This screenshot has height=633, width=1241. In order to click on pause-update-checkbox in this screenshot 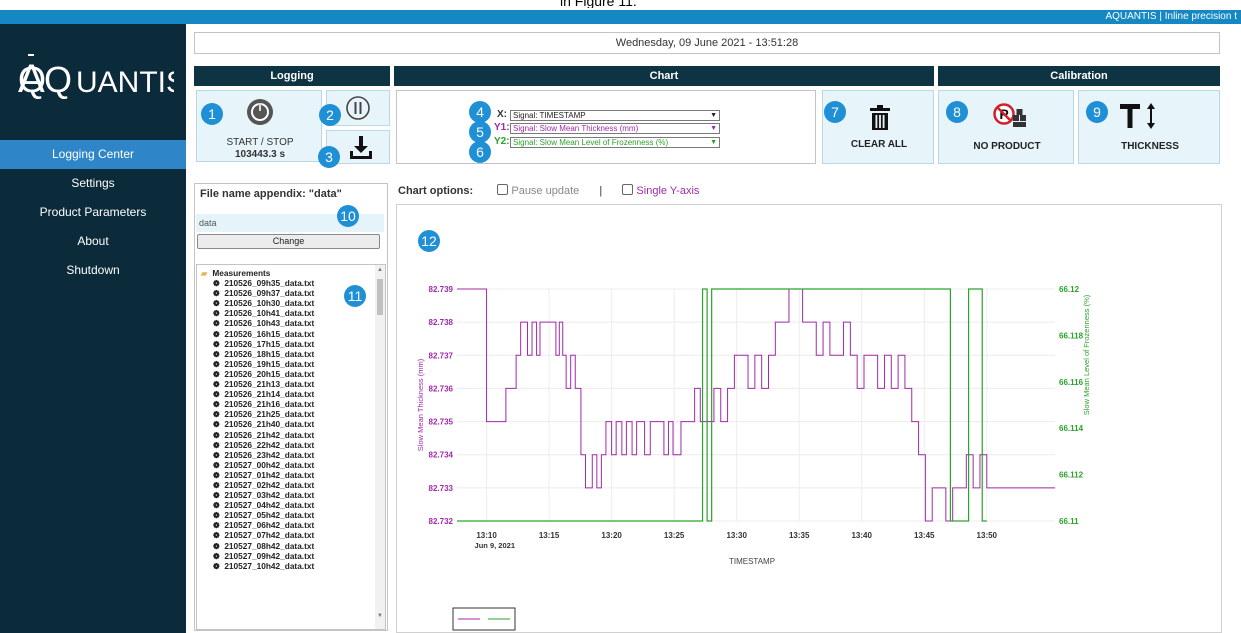, I will do `click(503, 189)`.